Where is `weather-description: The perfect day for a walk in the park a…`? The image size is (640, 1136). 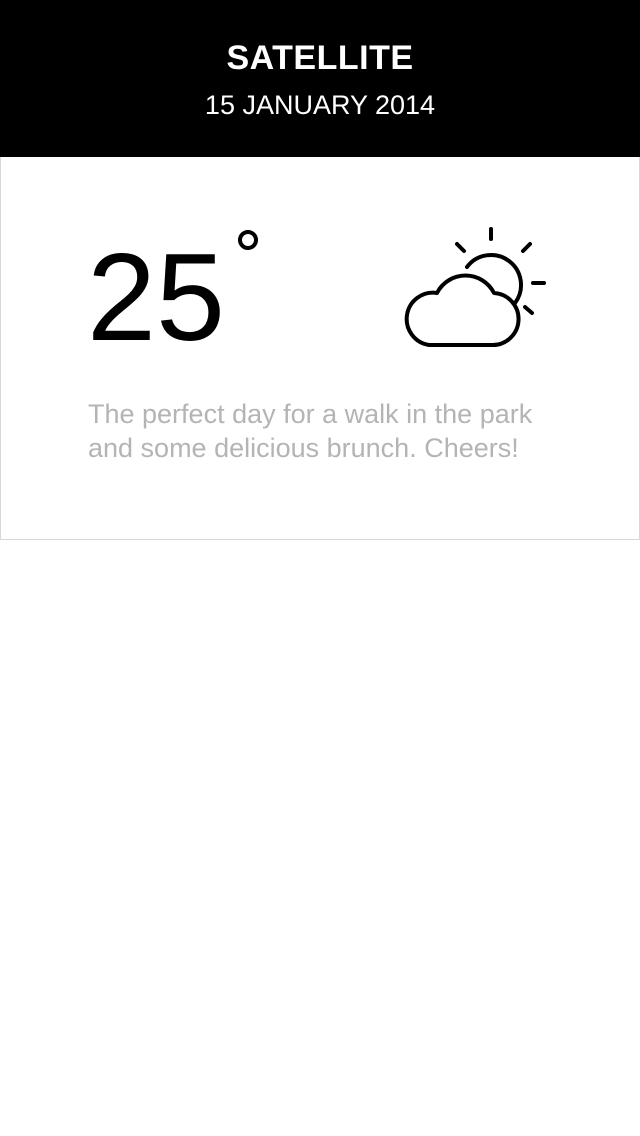
weather-description: The perfect day for a walk in the park a… is located at coordinates (338, 431).